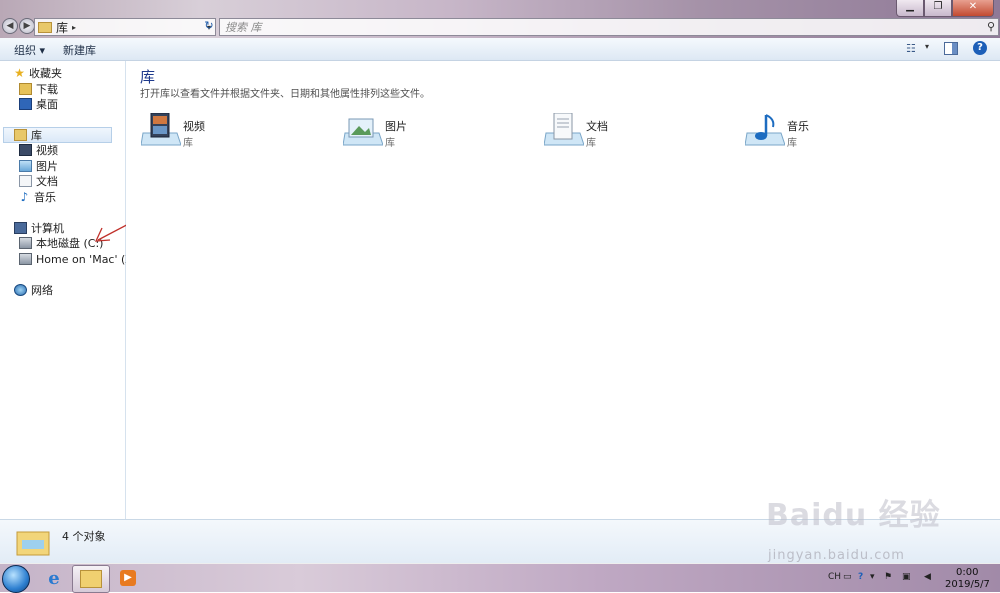  I want to click on nav-label: 库, so click(36, 135).